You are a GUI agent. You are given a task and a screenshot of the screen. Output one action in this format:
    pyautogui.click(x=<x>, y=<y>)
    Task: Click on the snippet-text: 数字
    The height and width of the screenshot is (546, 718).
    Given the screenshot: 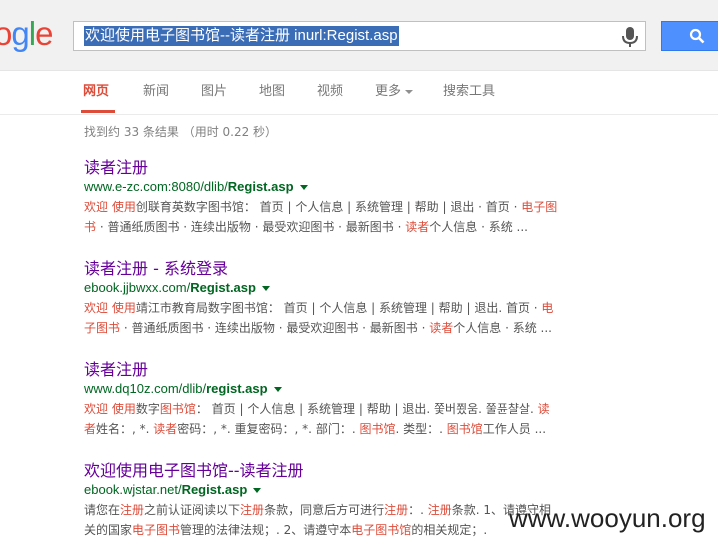 What is the action you would take?
    pyautogui.click(x=147, y=409)
    